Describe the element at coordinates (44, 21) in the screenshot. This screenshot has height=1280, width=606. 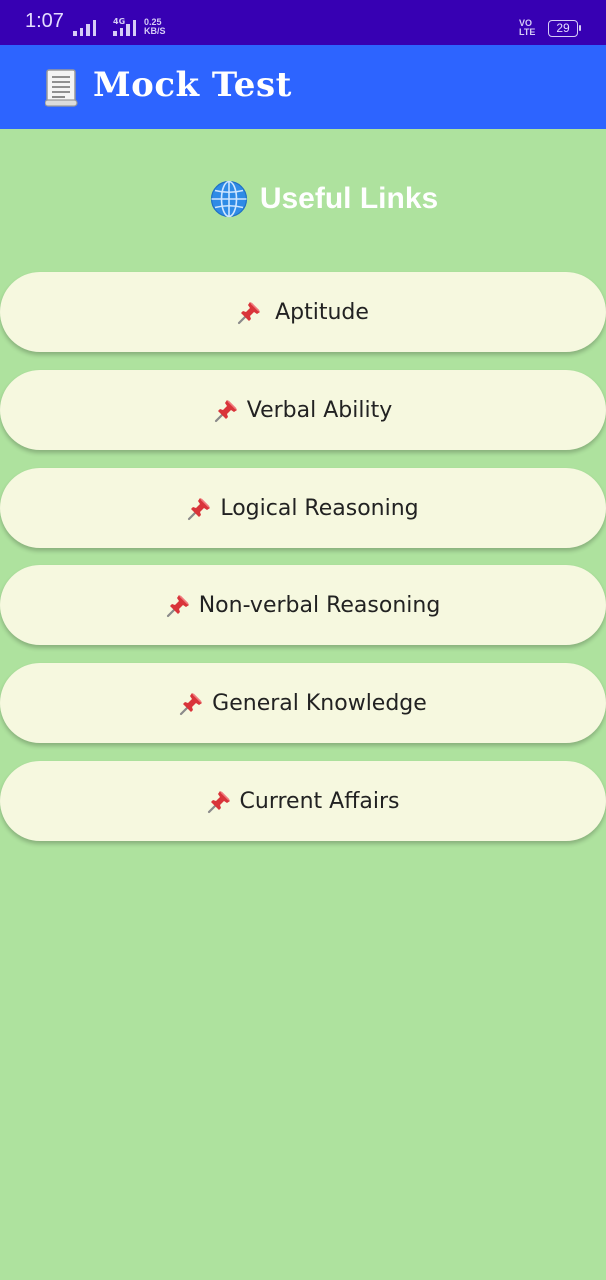
I see `status-time: 1:07` at that location.